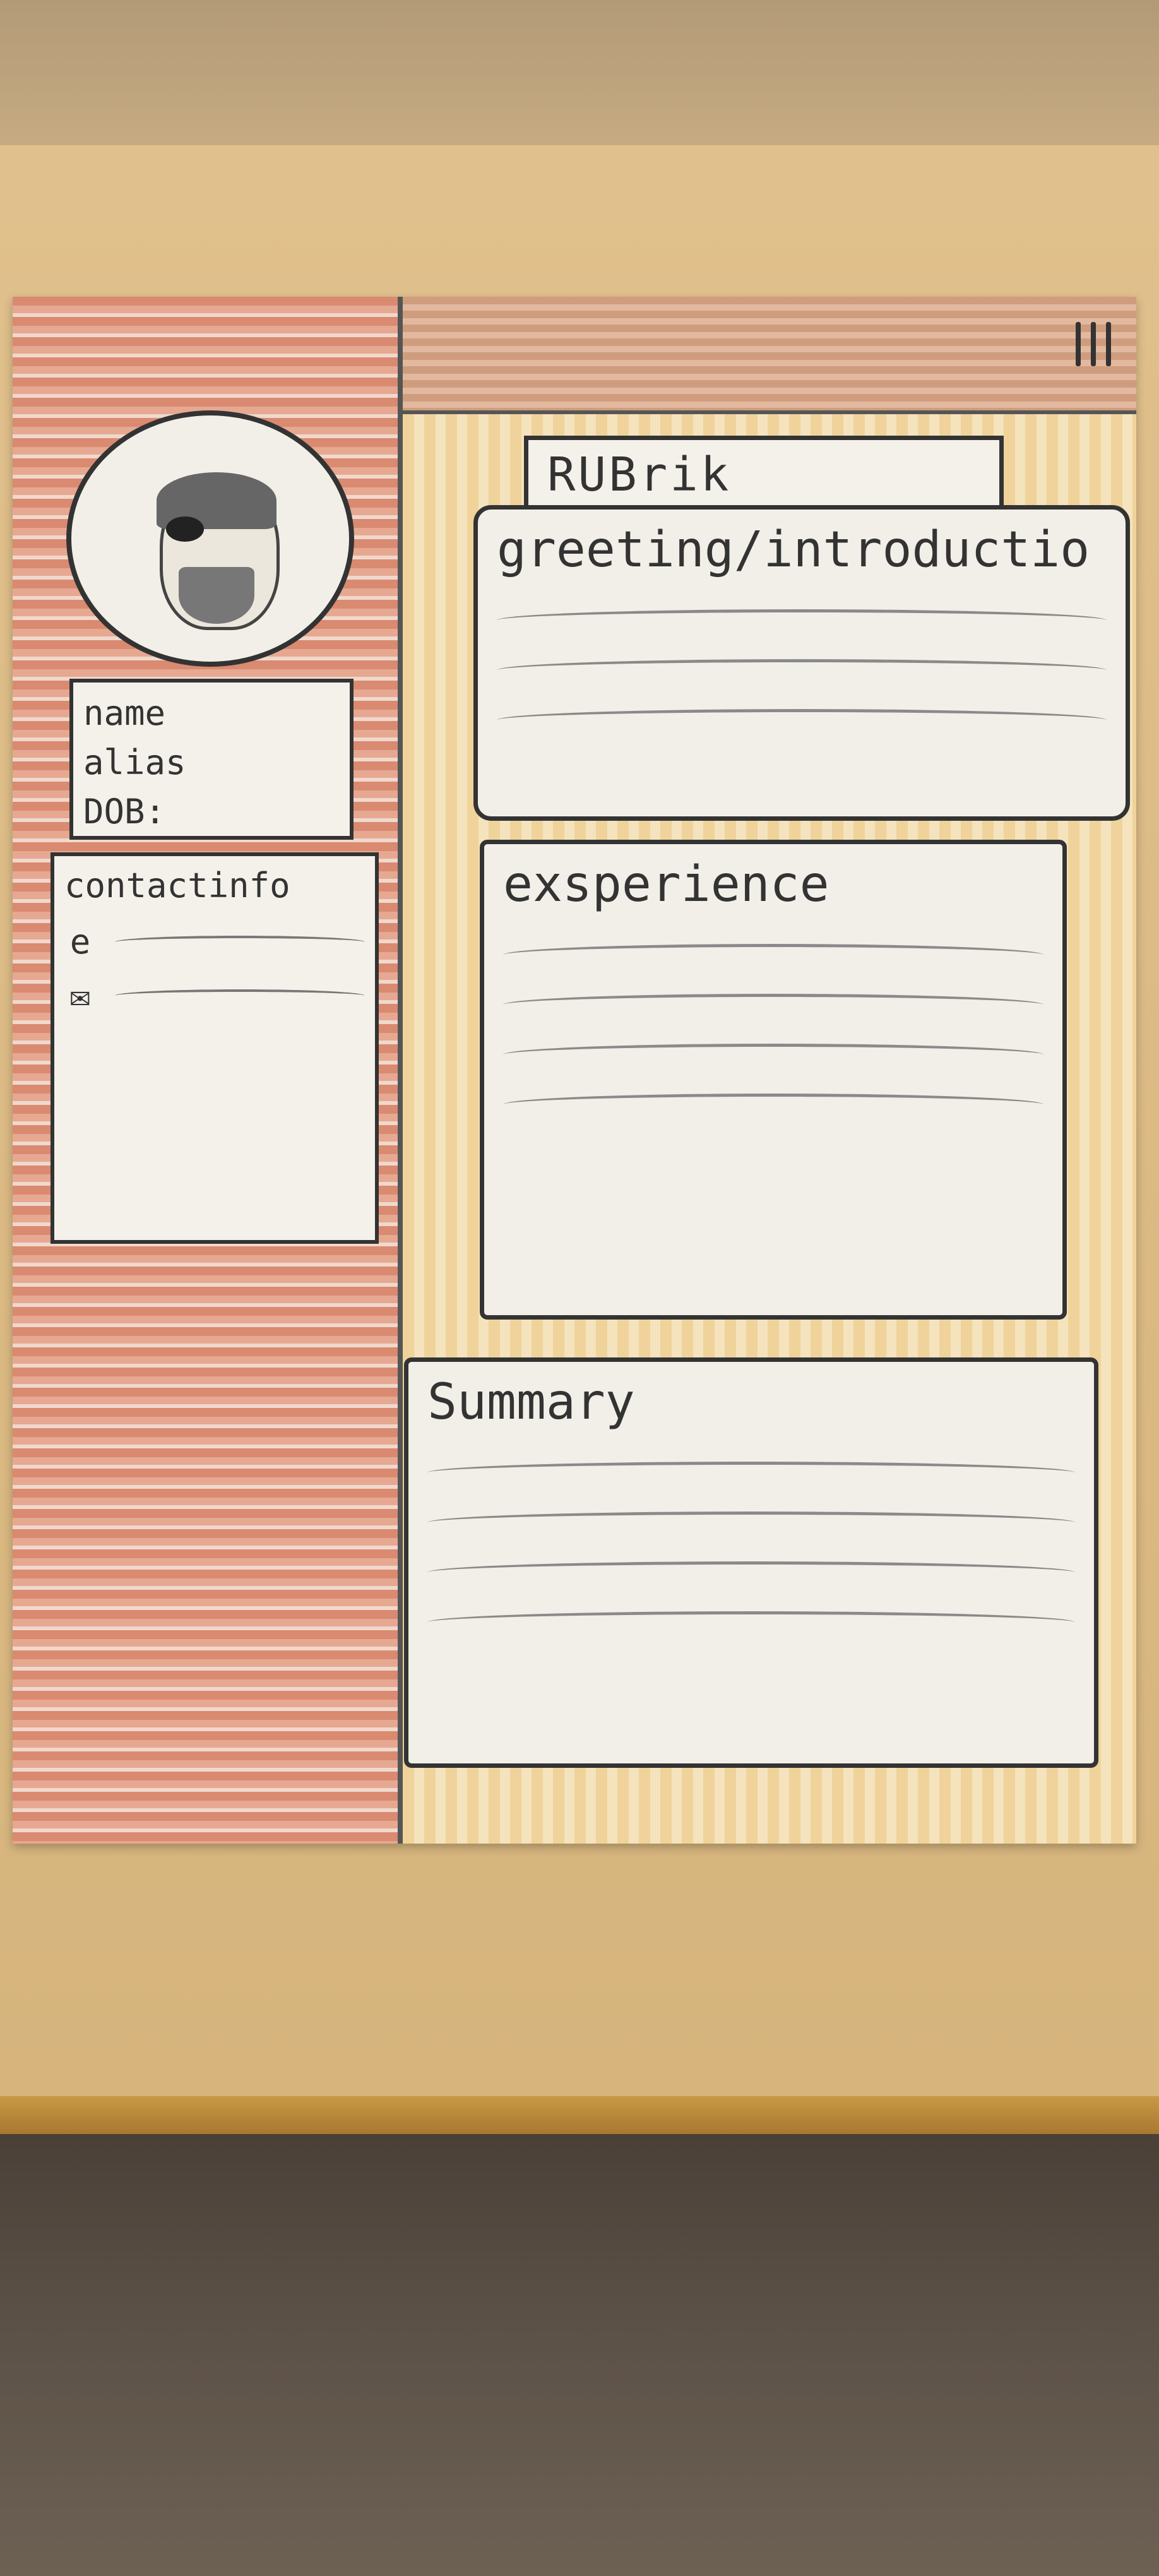  What do you see at coordinates (80, 942) in the screenshot?
I see `email-icon: e` at bounding box center [80, 942].